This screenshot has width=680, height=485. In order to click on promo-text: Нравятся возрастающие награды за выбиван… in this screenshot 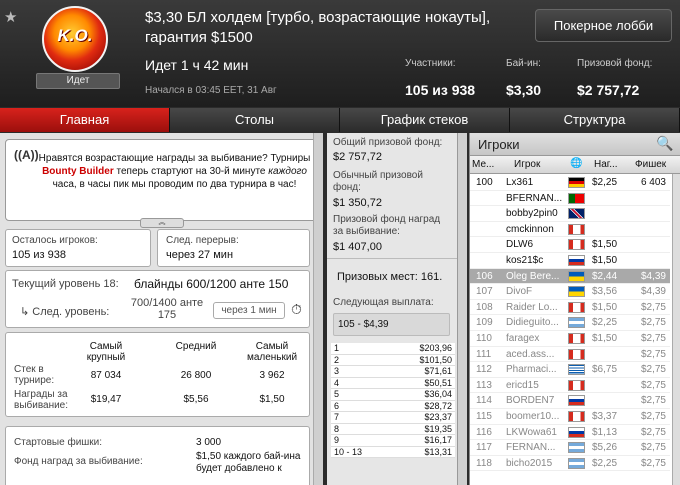, I will do `click(174, 171)`.